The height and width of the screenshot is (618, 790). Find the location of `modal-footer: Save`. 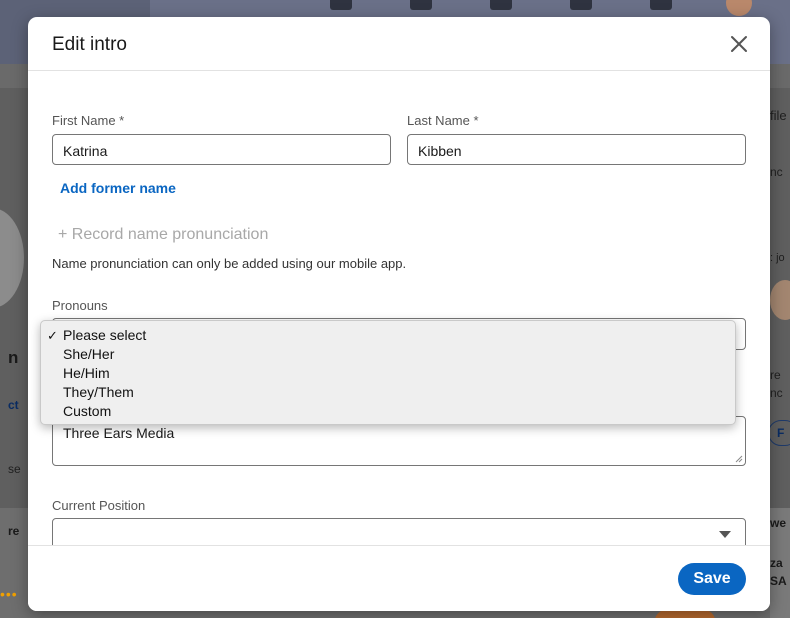

modal-footer: Save is located at coordinates (399, 578).